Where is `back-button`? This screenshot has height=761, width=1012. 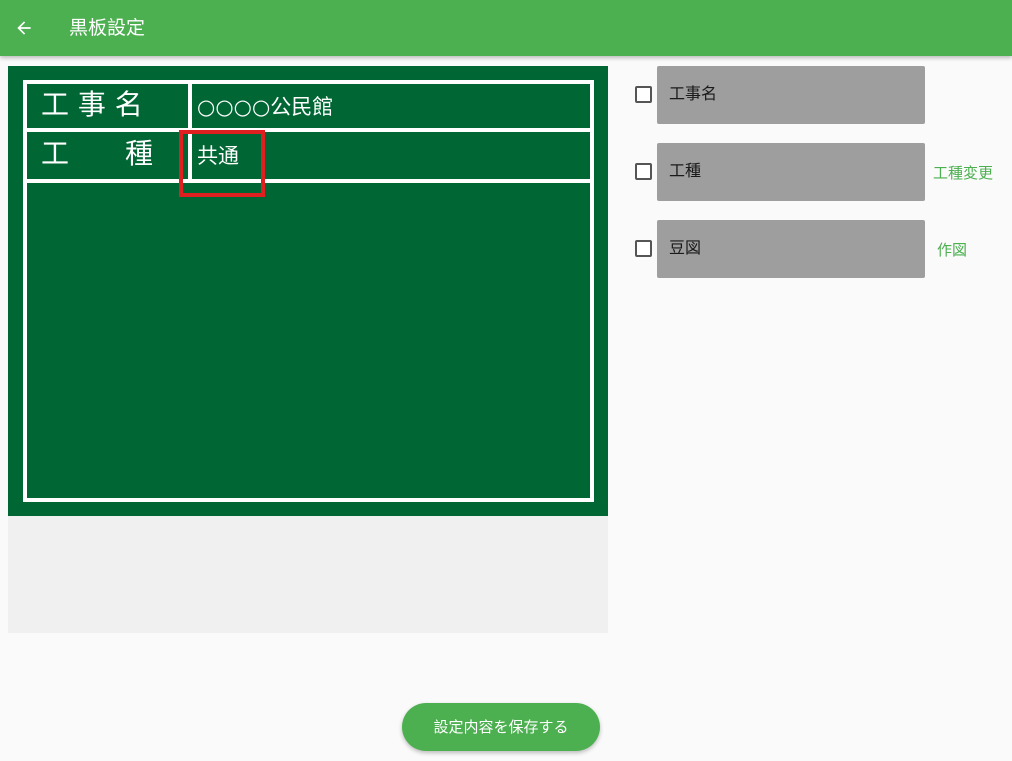
back-button is located at coordinates (24, 28).